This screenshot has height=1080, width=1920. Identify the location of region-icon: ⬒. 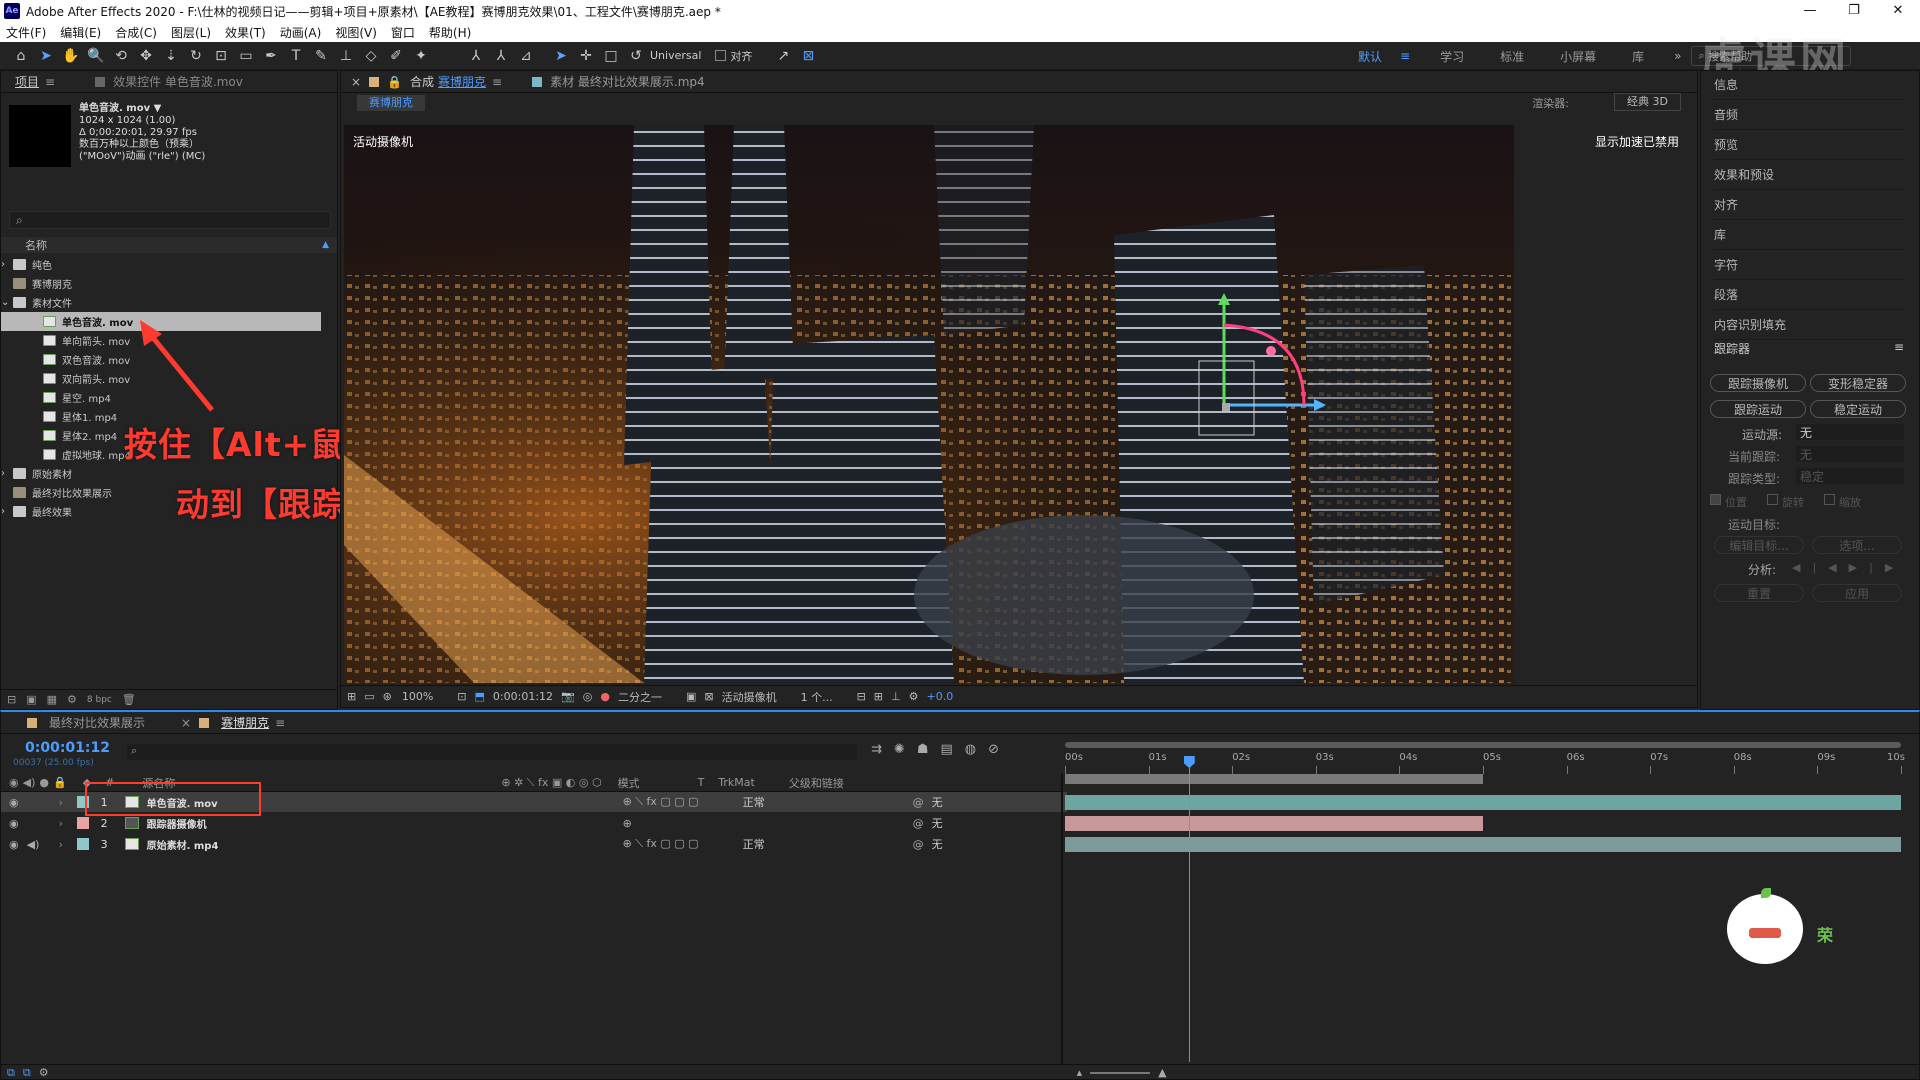
(480, 696).